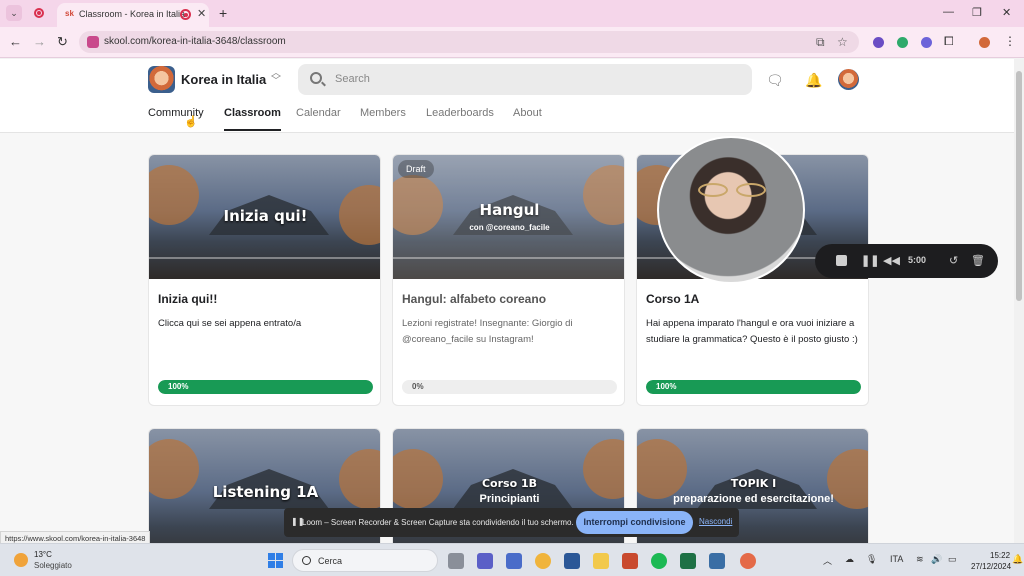  I want to click on search-input: Search, so click(525, 79).